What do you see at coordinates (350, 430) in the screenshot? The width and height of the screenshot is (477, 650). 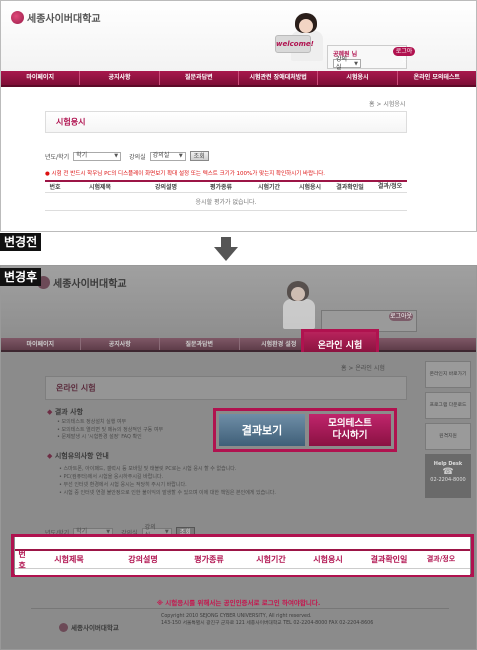 I see `mock-test-retry-button: 모의테스트 다시하기` at bounding box center [350, 430].